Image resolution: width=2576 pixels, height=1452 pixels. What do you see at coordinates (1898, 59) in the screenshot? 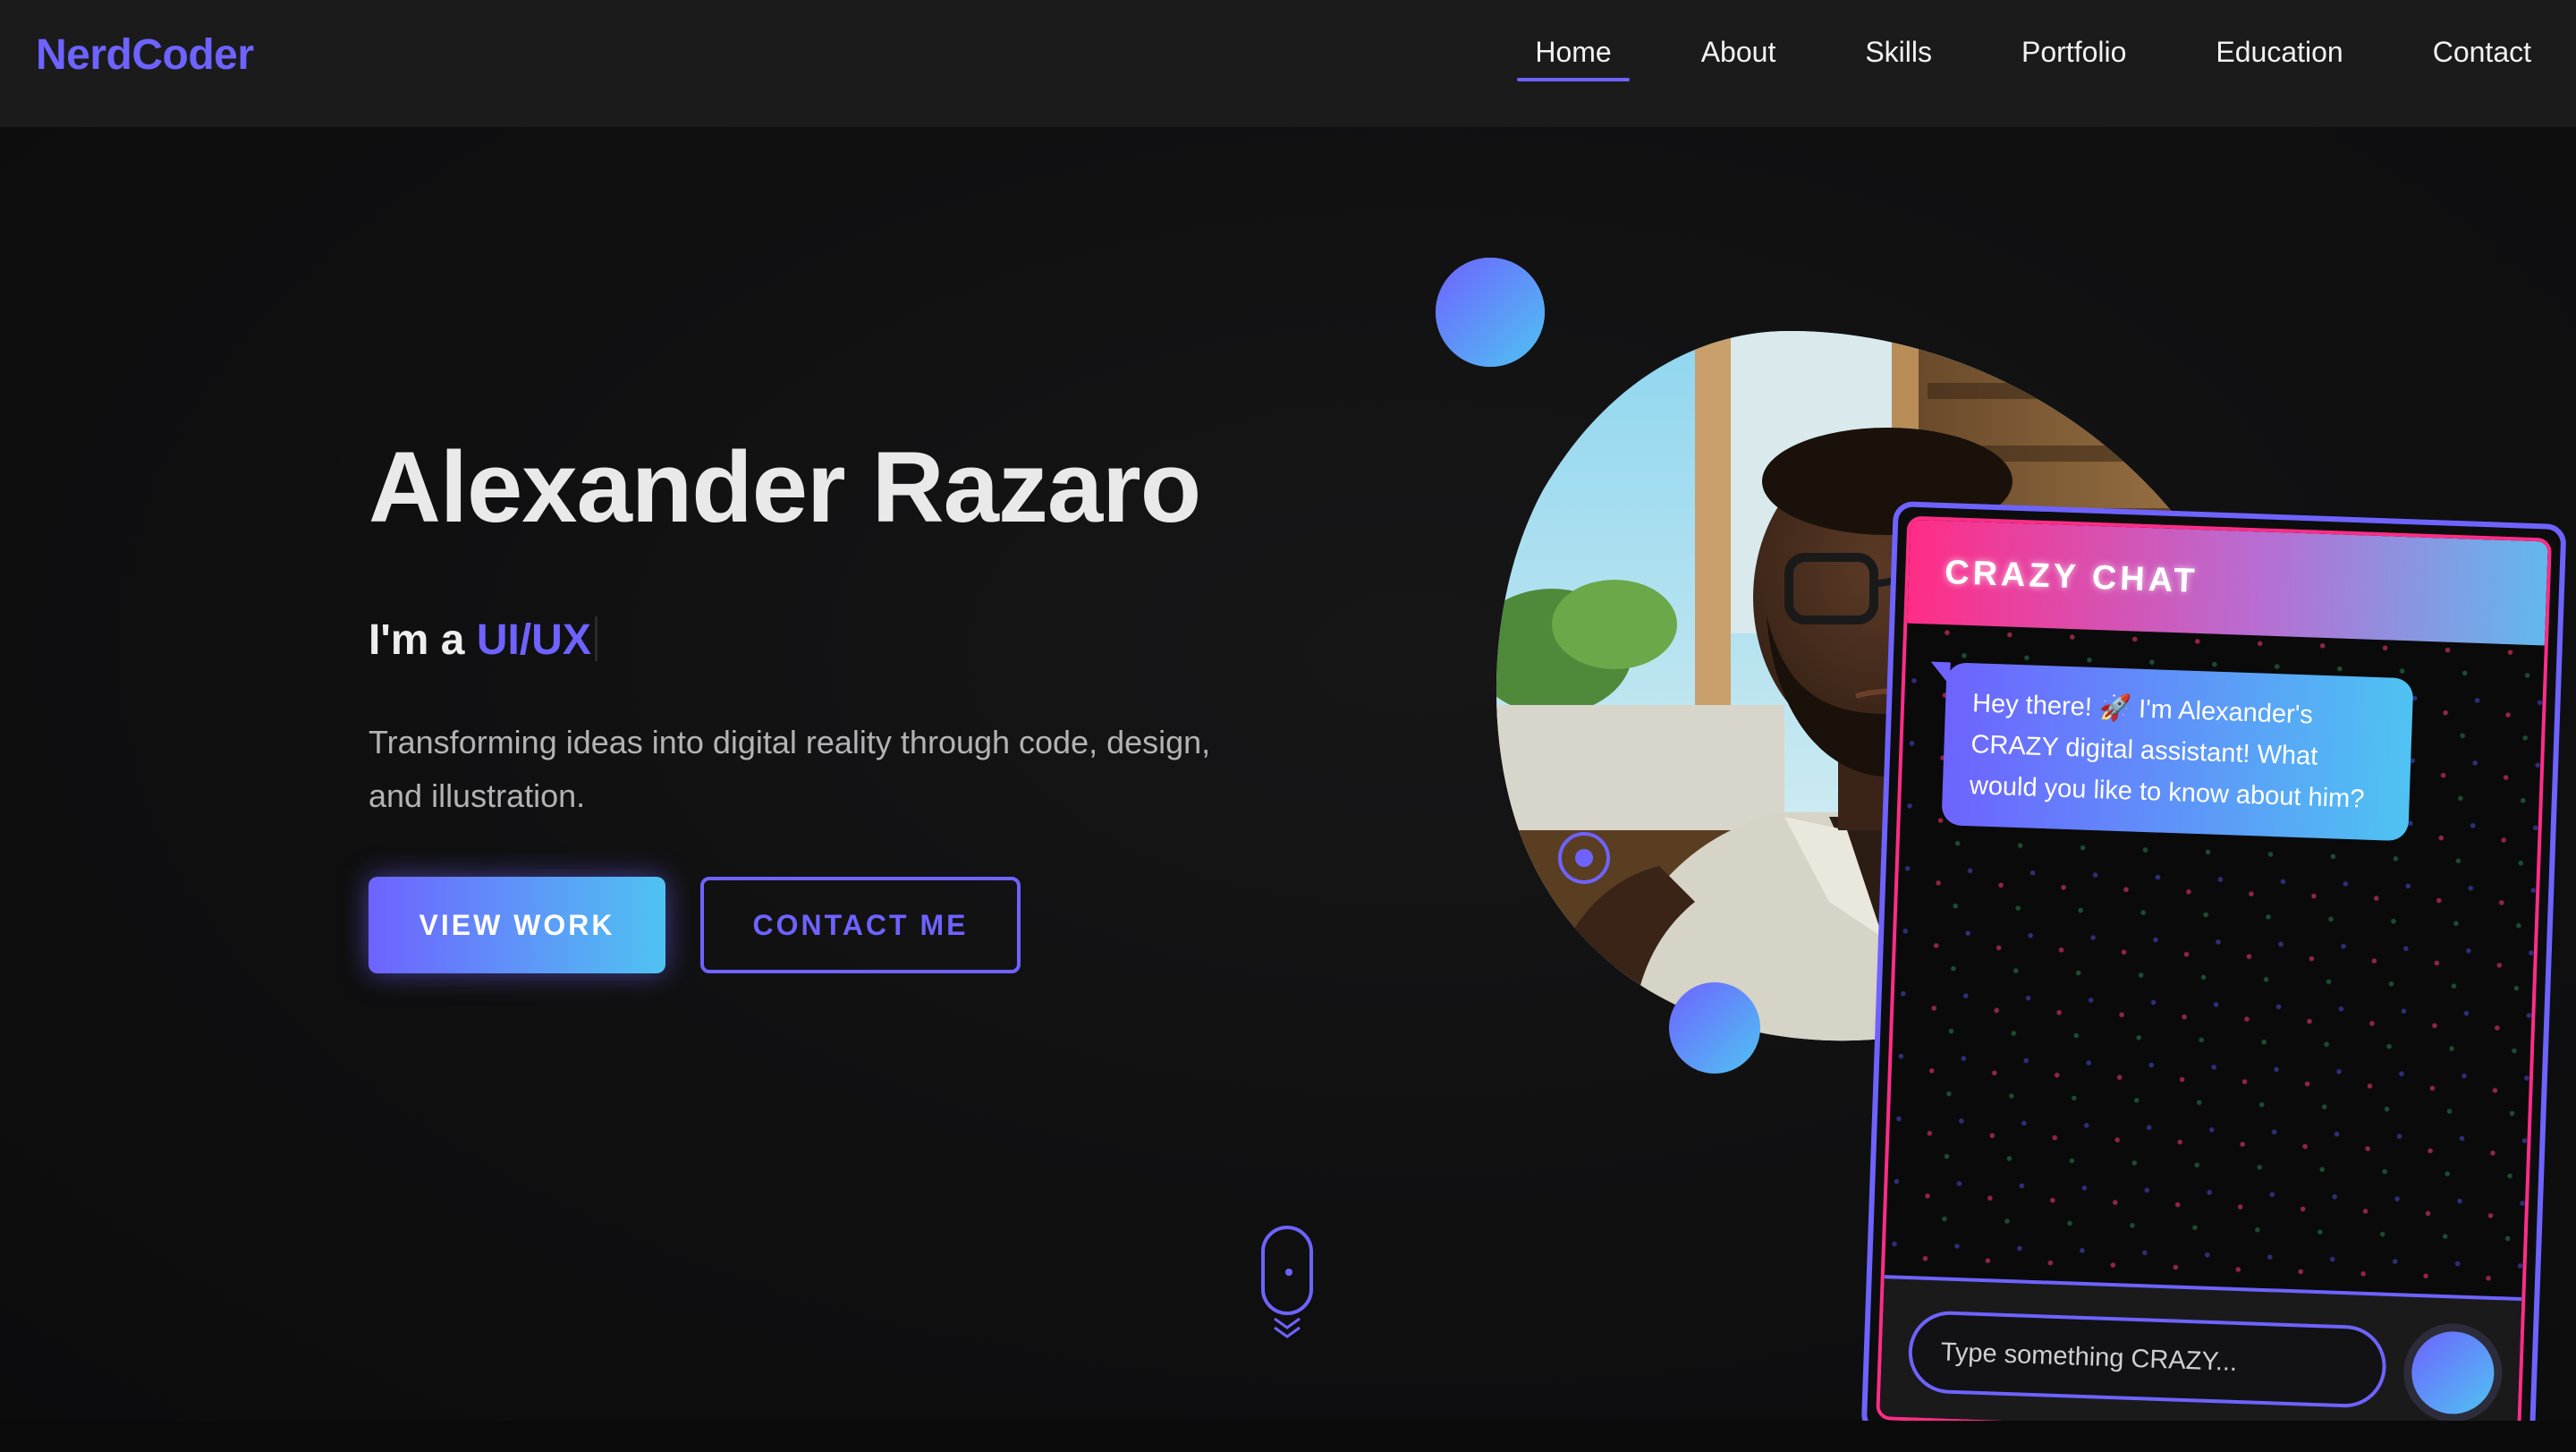
I see `nav-link-skills: Skills` at bounding box center [1898, 59].